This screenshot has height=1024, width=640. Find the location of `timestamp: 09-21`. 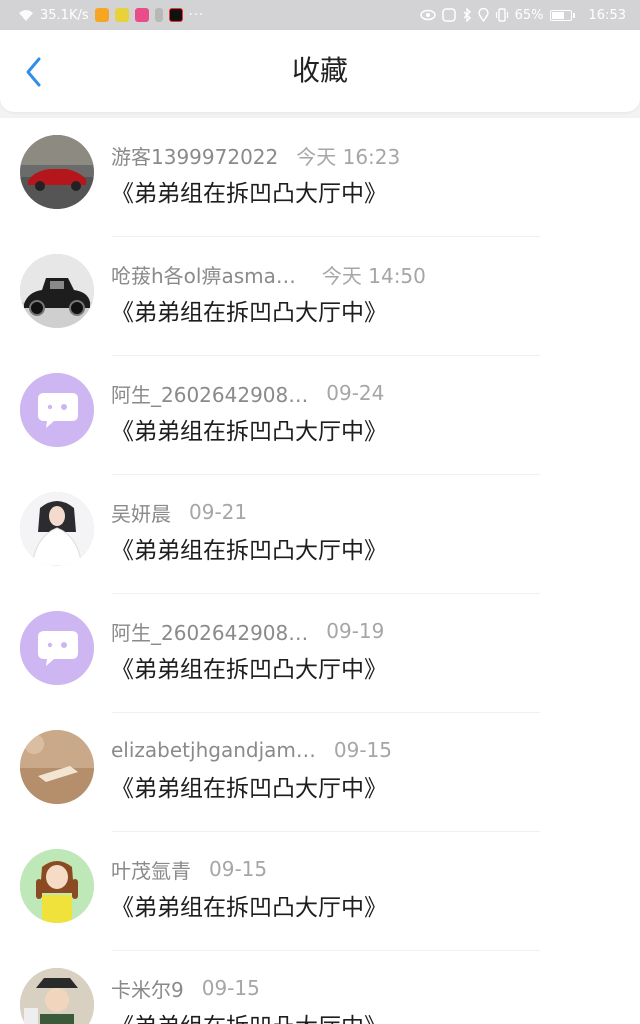

timestamp: 09-21 is located at coordinates (218, 512).